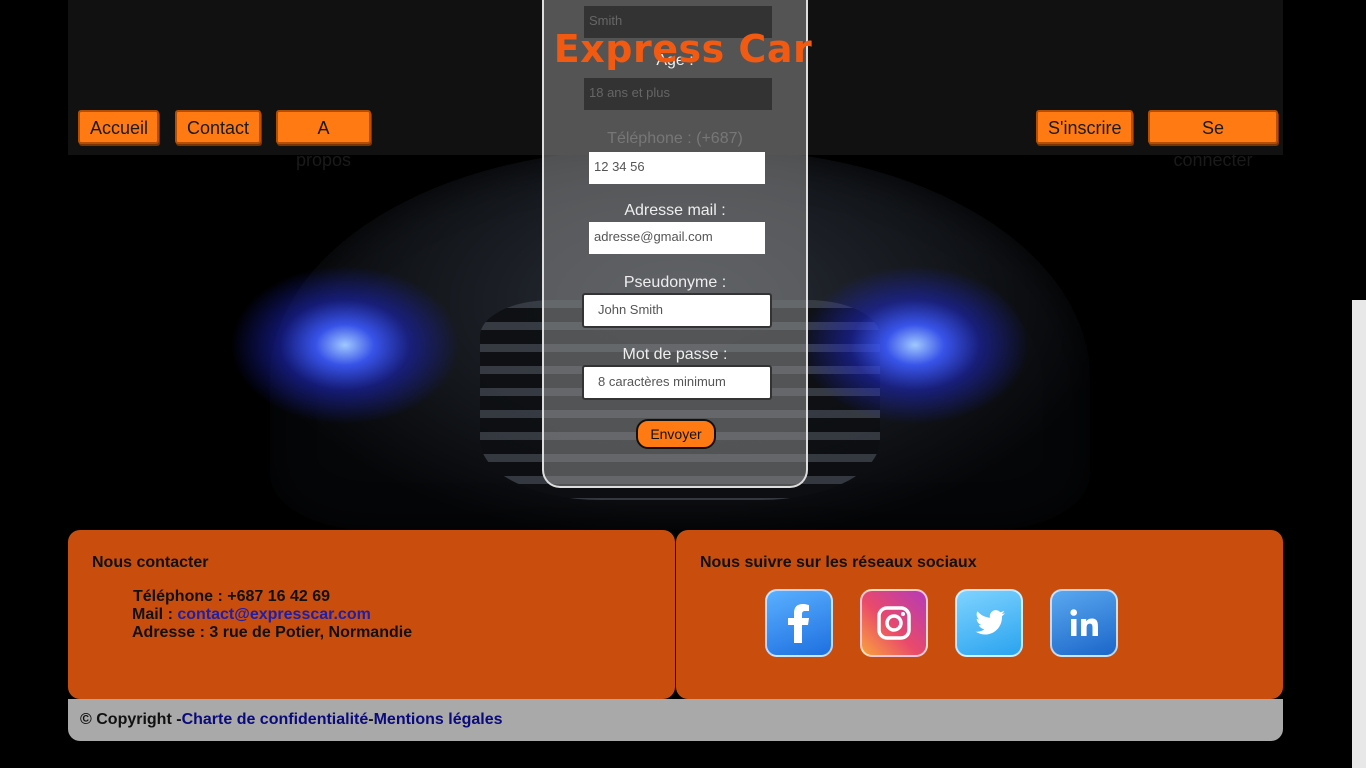 The height and width of the screenshot is (768, 1366). What do you see at coordinates (989, 623) in the screenshot?
I see `twitter-icon` at bounding box center [989, 623].